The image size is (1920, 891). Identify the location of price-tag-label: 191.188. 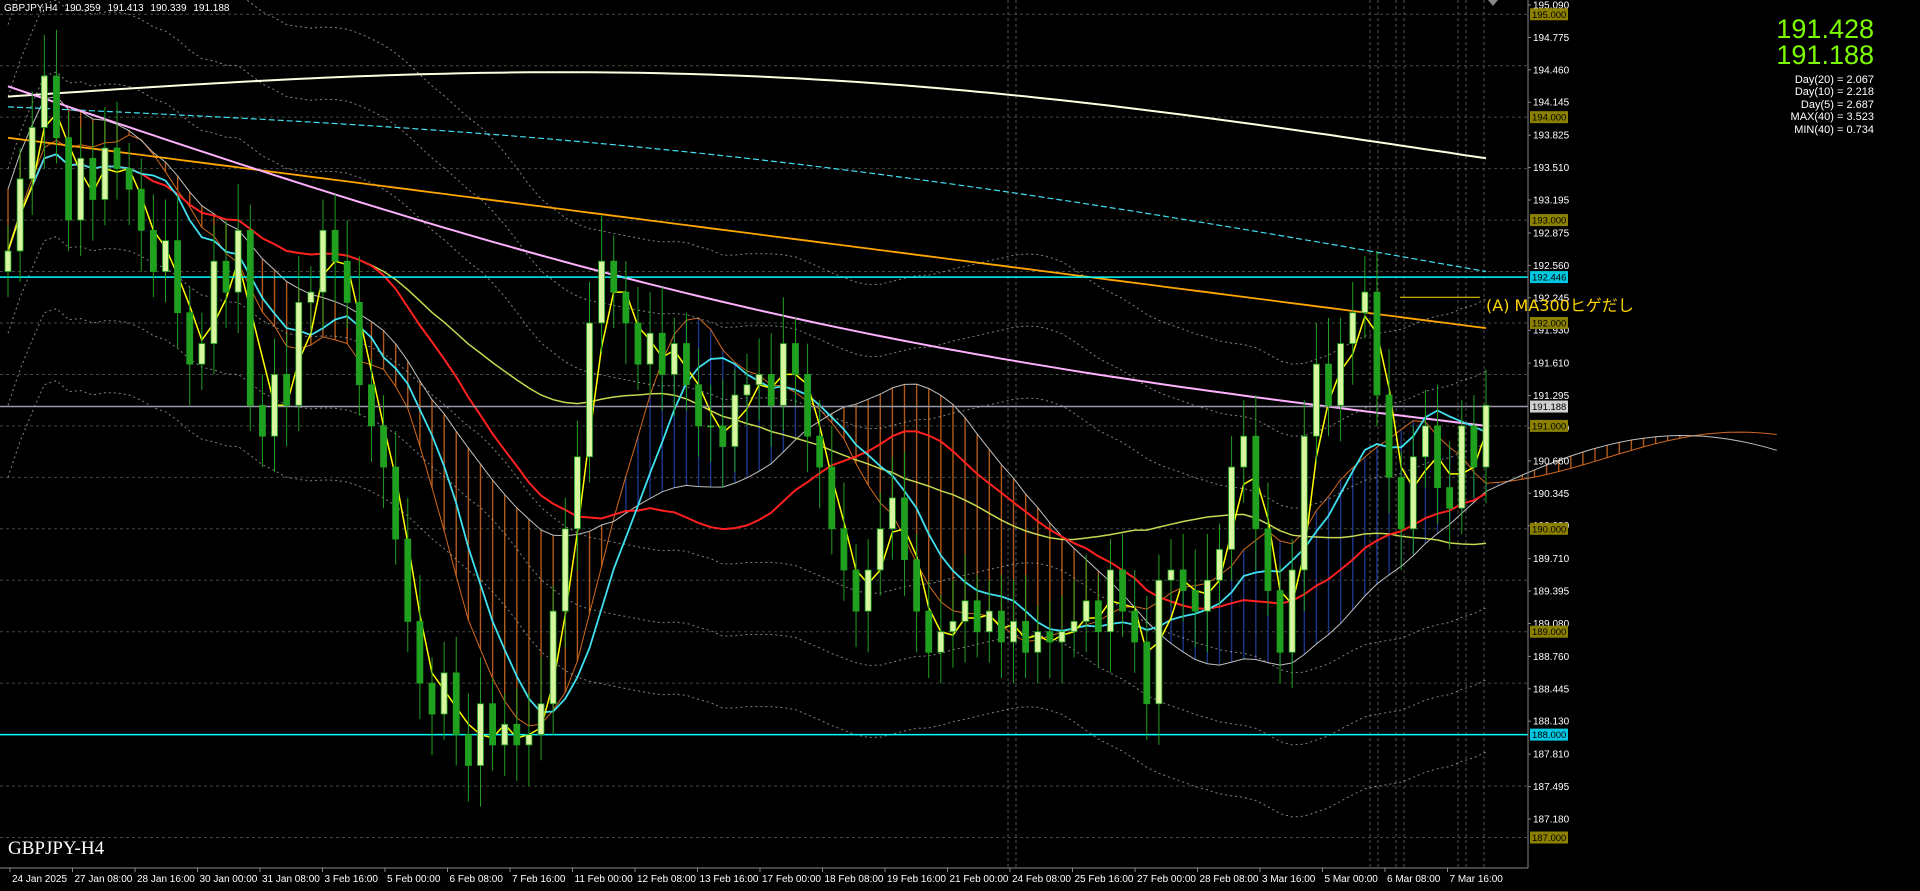
(1549, 407).